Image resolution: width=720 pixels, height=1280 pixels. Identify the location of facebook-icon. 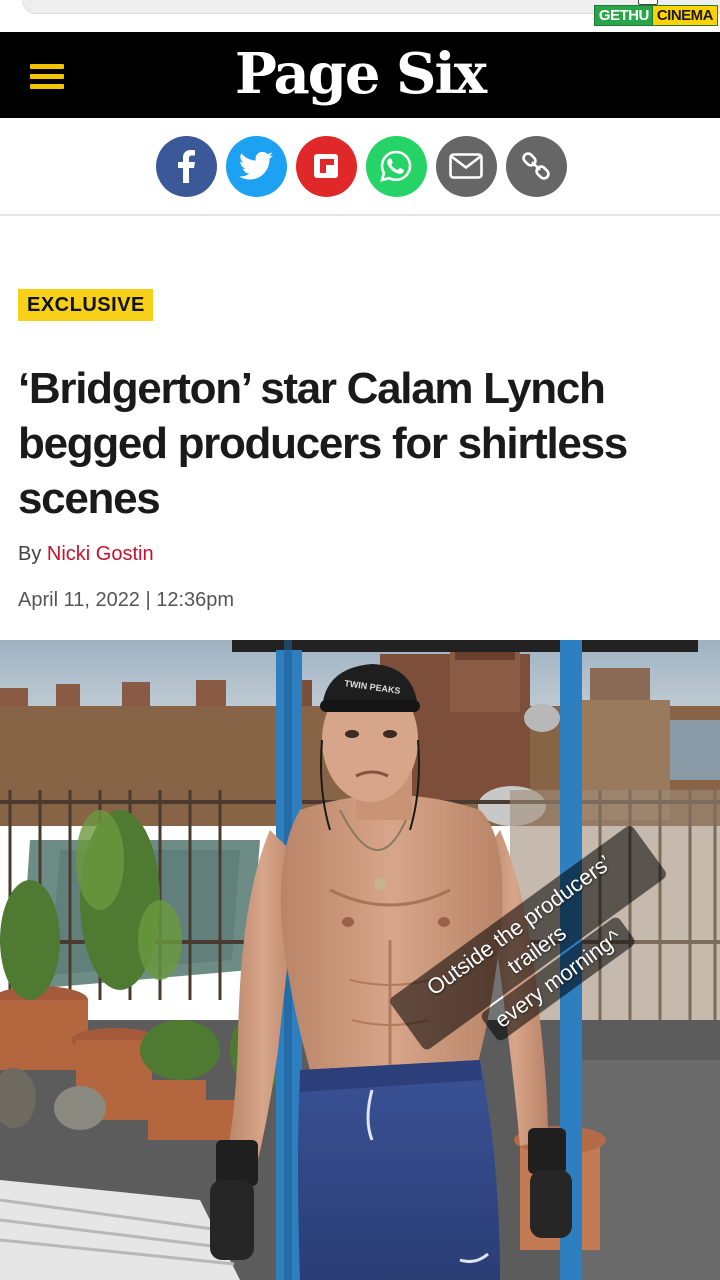
(186, 166).